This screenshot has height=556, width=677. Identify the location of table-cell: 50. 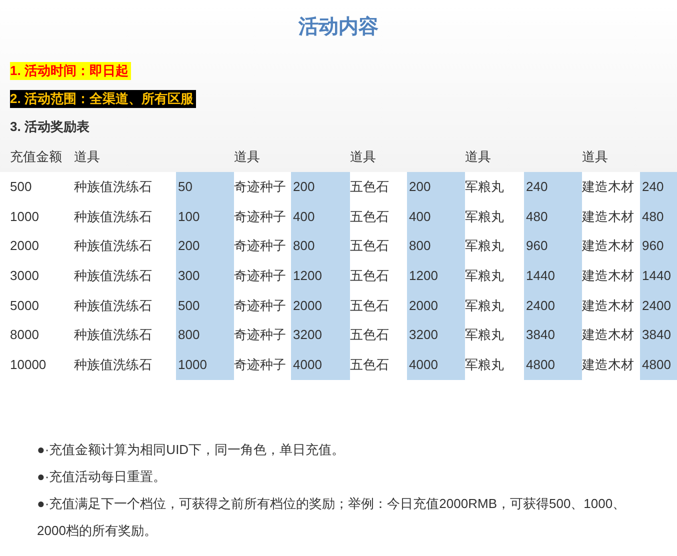
(205, 187).